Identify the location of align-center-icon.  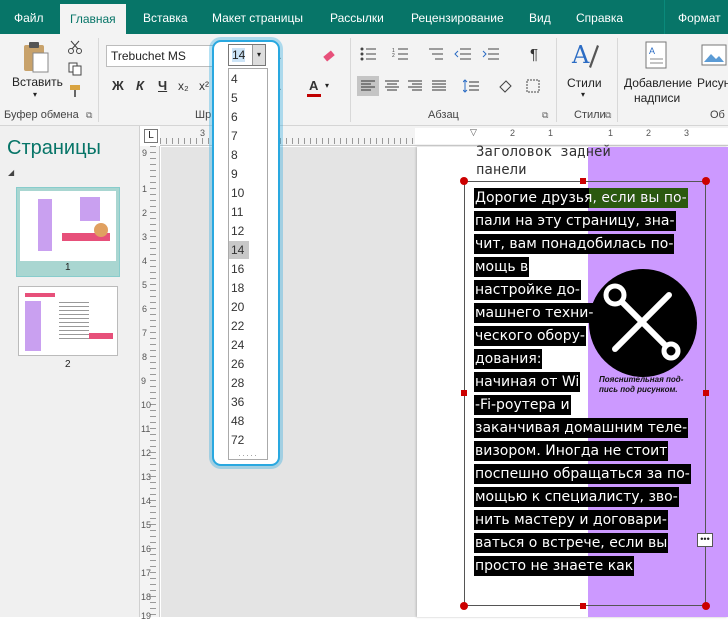
(392, 86).